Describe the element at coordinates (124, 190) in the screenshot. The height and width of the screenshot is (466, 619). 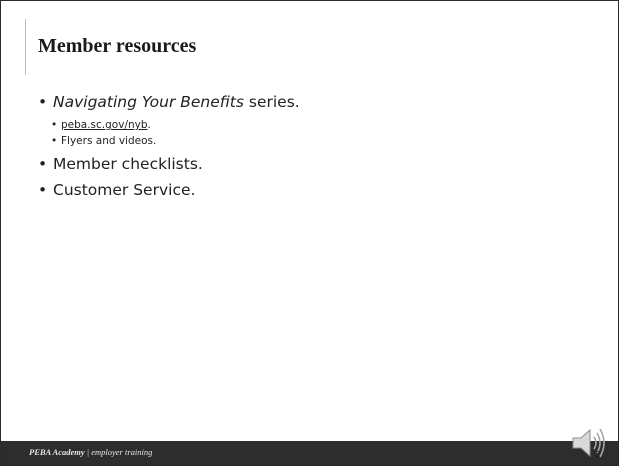
I see `bullet-text: Customer Service.` at that location.